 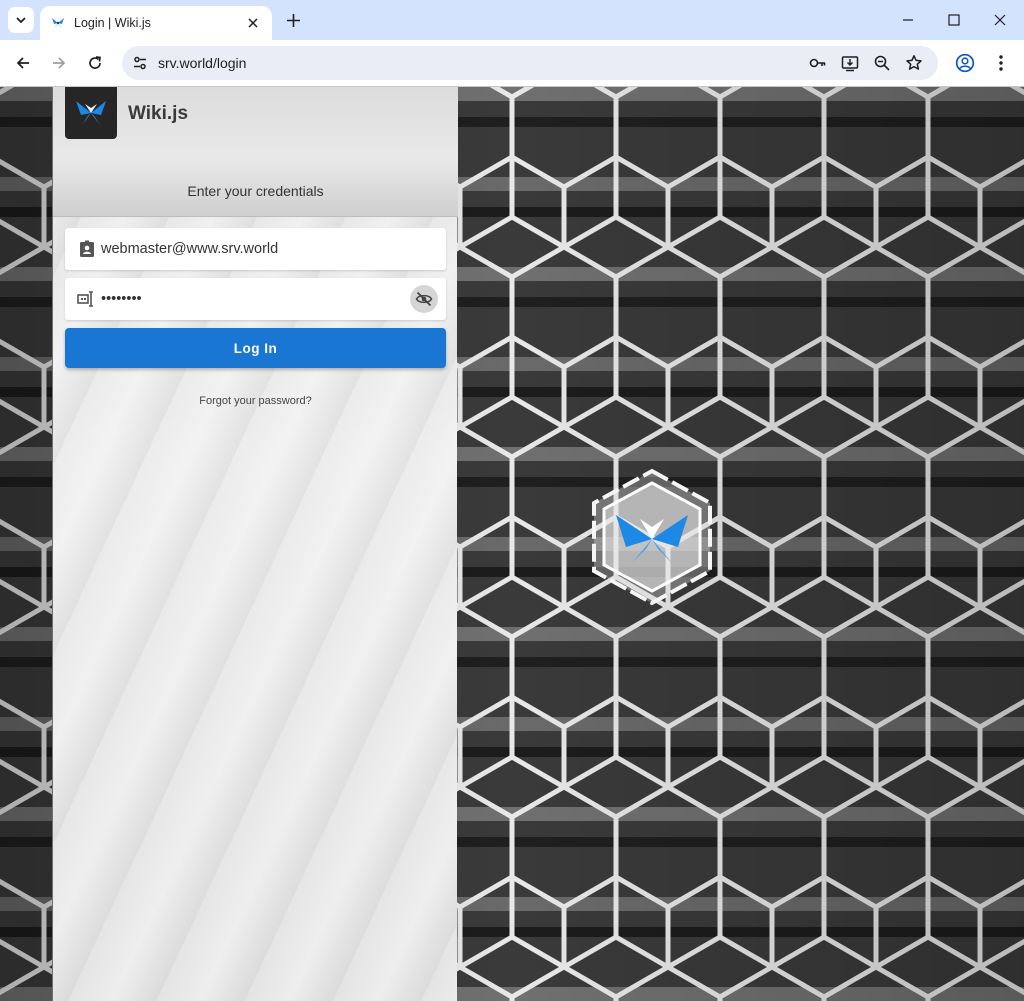 What do you see at coordinates (530, 63) in the screenshot?
I see `address-bar: srv.world/login` at bounding box center [530, 63].